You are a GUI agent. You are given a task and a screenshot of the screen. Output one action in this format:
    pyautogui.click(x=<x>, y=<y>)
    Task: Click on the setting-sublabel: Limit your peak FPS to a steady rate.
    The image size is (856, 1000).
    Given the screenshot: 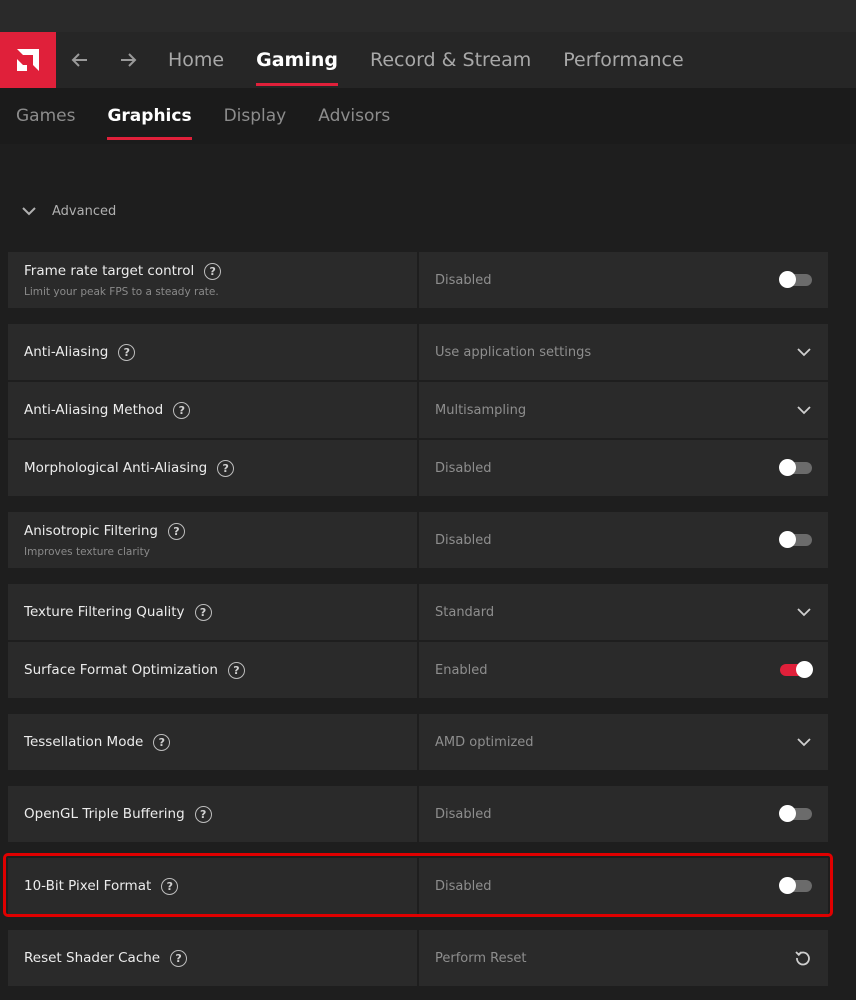 What is the action you would take?
    pyautogui.click(x=121, y=291)
    